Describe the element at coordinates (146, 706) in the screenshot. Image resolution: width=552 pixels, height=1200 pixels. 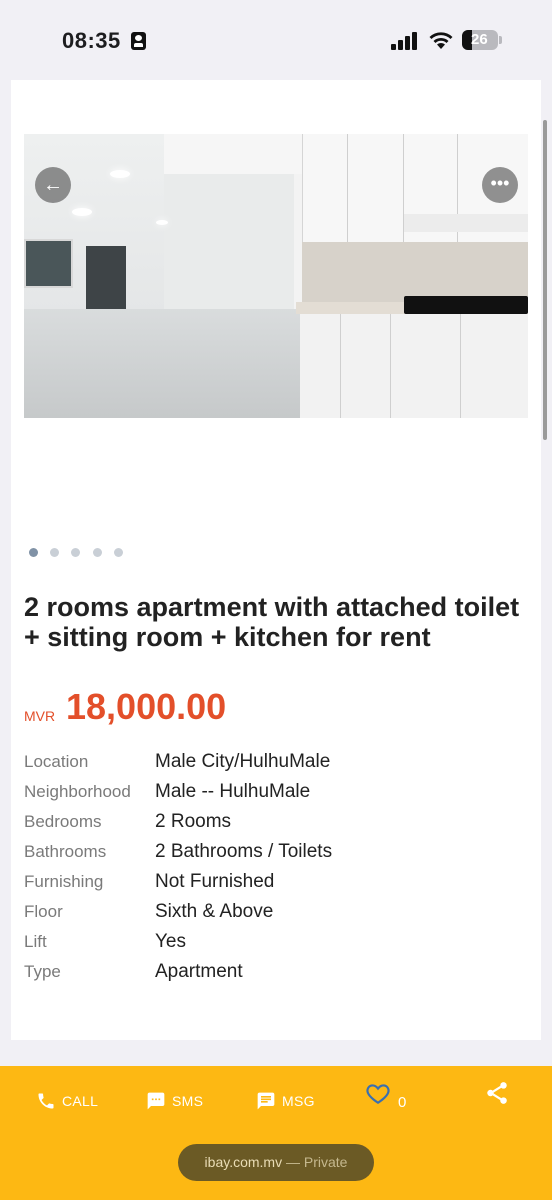
I see `listing-price: 18,000.00` at that location.